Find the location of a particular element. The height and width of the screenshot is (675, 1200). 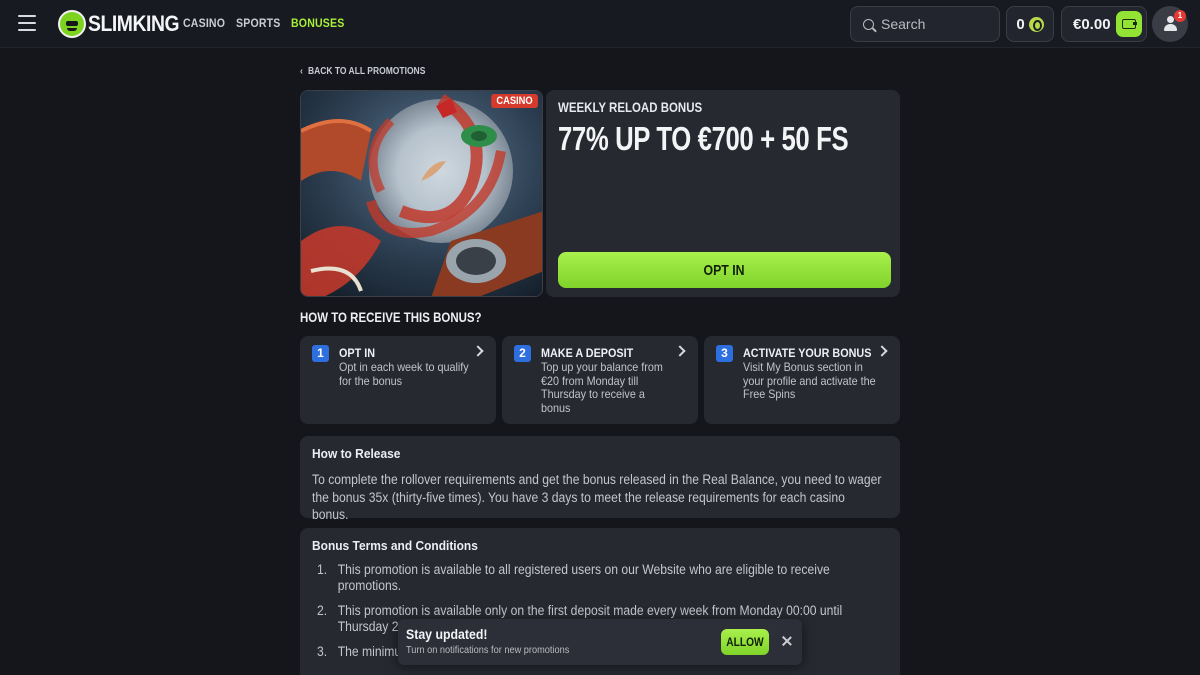

terms-title: Bonus Terms and Conditions is located at coordinates (395, 545).